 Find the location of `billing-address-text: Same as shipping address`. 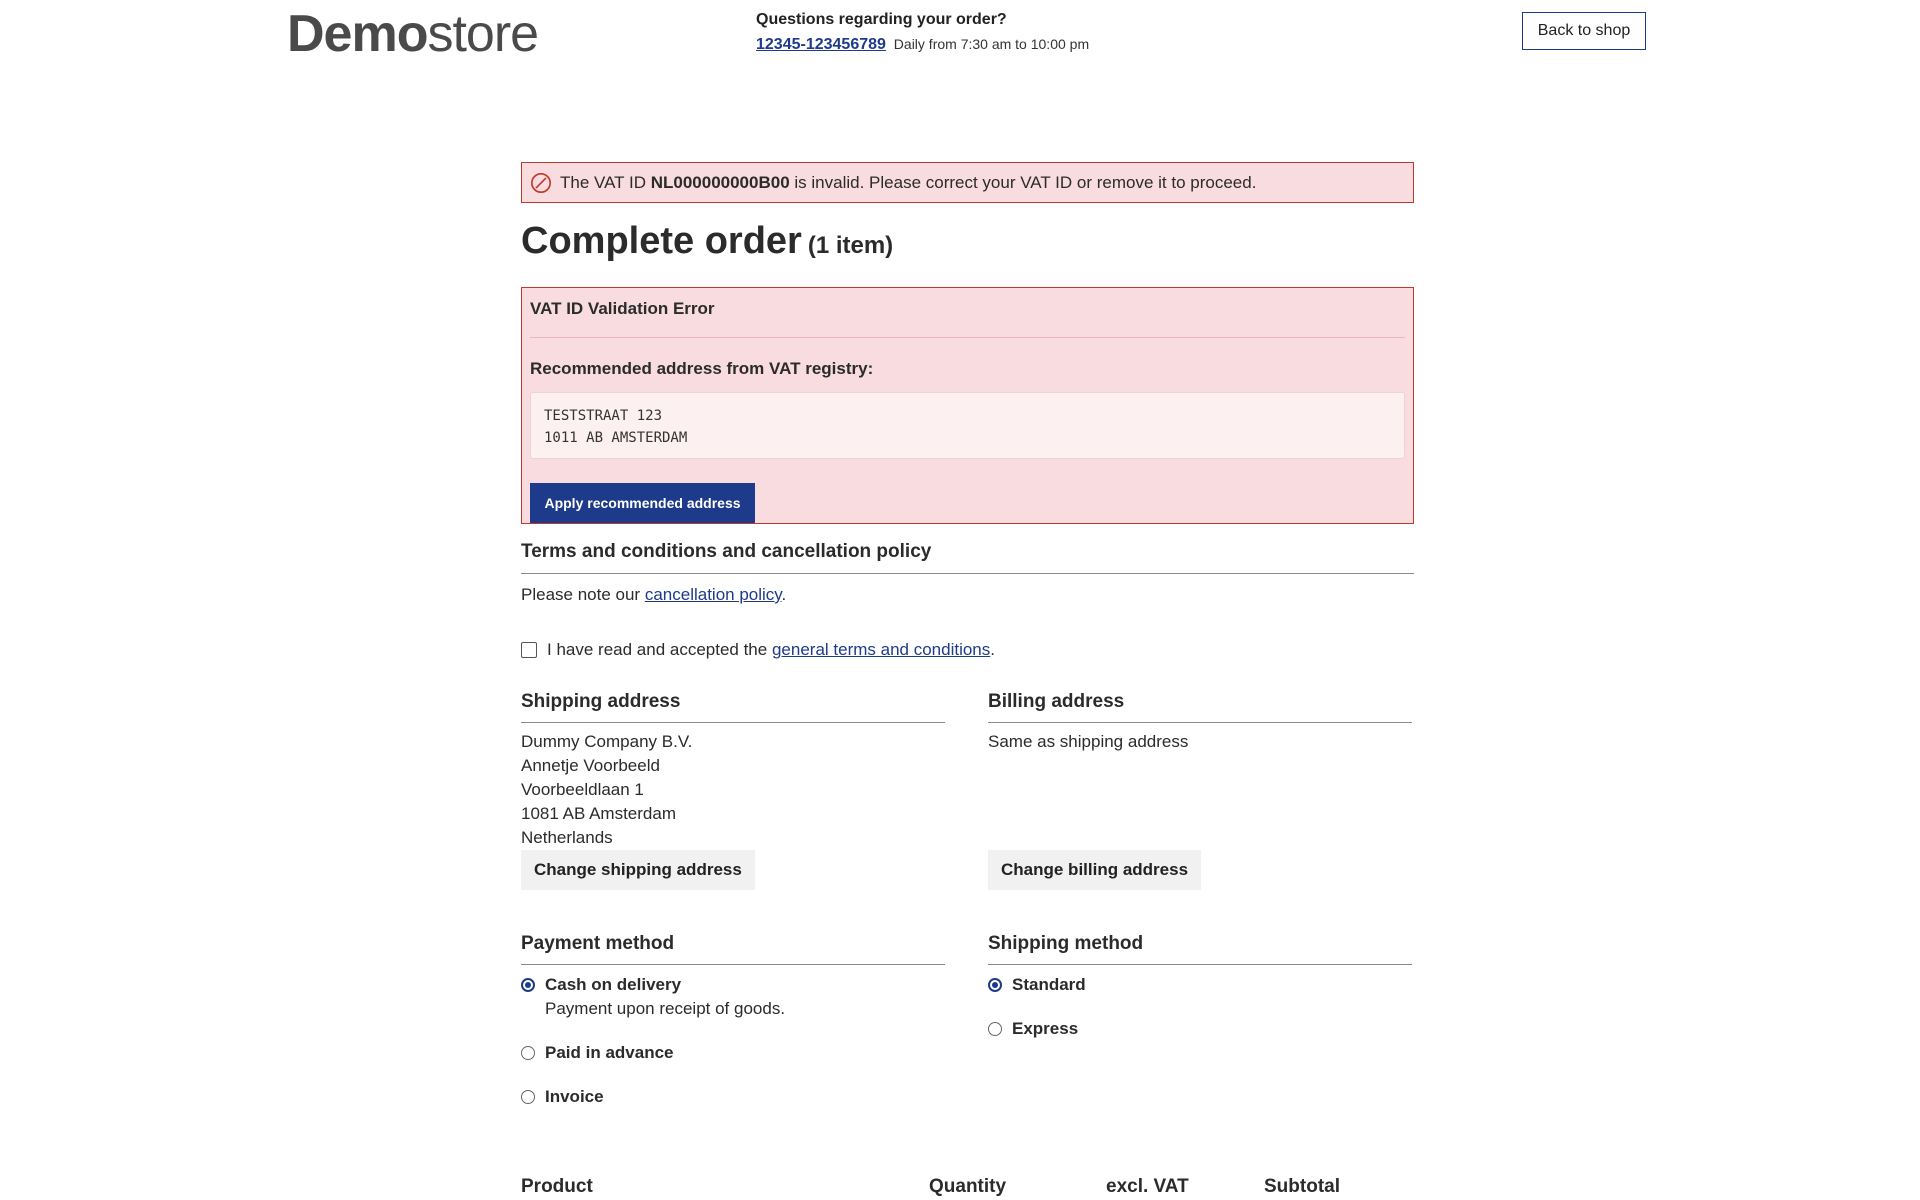

billing-address-text: Same as shipping address is located at coordinates (1088, 741).